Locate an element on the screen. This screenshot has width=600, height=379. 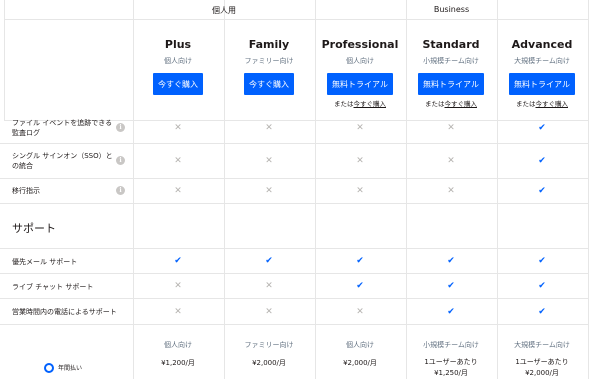
group-header-business: Business is located at coordinates (451, 9).